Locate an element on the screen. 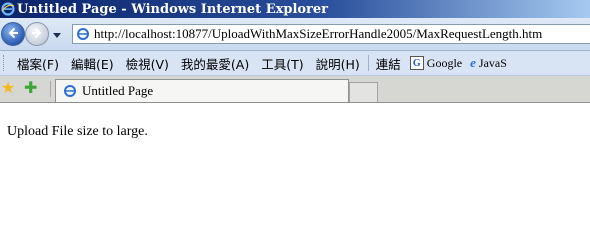 The image size is (590, 240). links-label: 連結 is located at coordinates (389, 63).